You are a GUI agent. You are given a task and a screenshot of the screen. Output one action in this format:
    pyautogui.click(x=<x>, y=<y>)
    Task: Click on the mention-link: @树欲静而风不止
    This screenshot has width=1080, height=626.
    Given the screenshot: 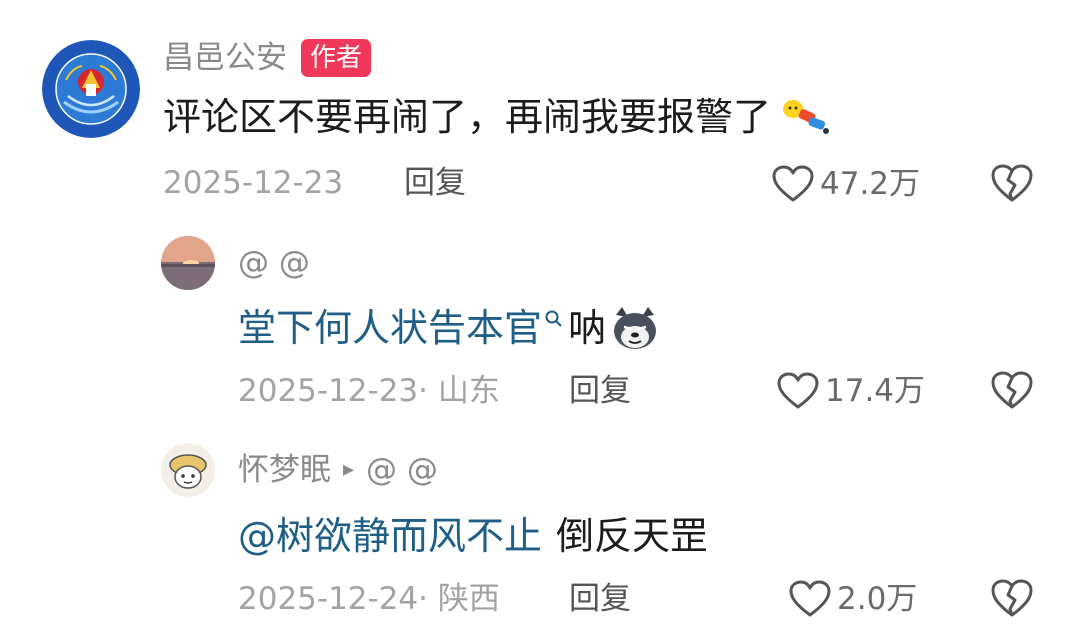 What is the action you would take?
    pyautogui.click(x=390, y=536)
    